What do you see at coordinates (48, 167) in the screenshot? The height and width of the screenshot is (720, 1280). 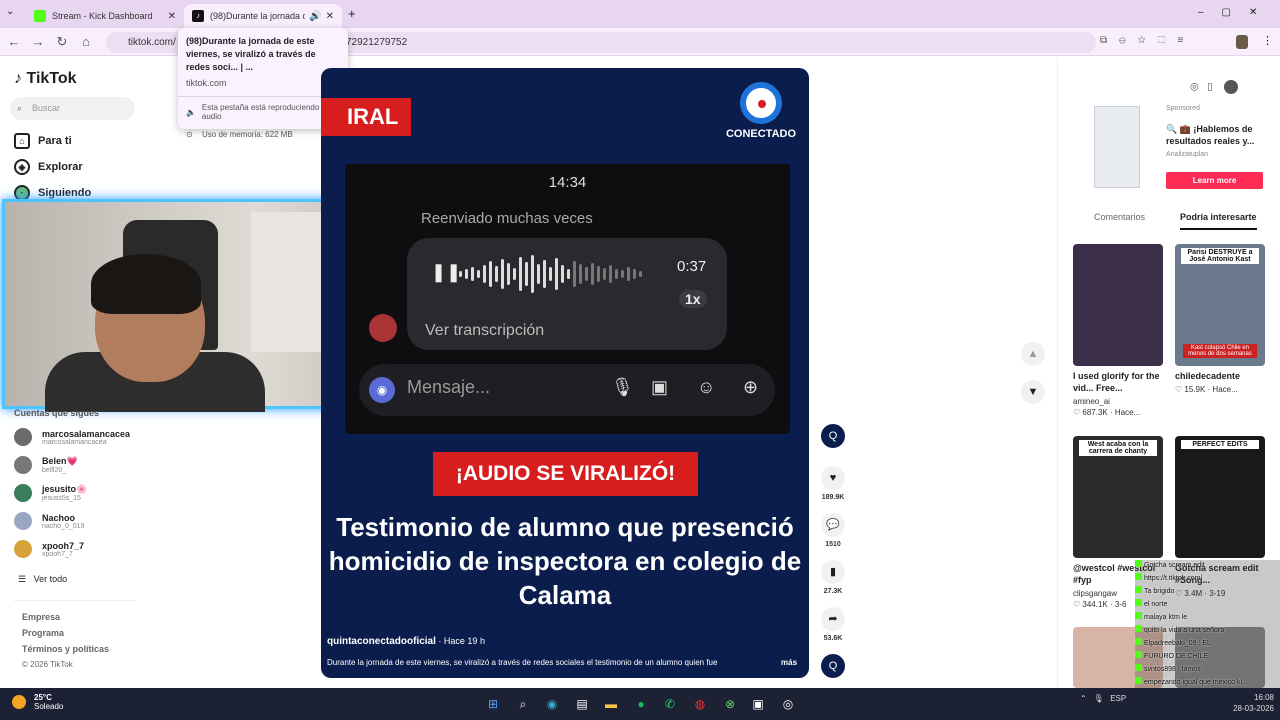 I see `nav-explorar: ◈ Explorar` at bounding box center [48, 167].